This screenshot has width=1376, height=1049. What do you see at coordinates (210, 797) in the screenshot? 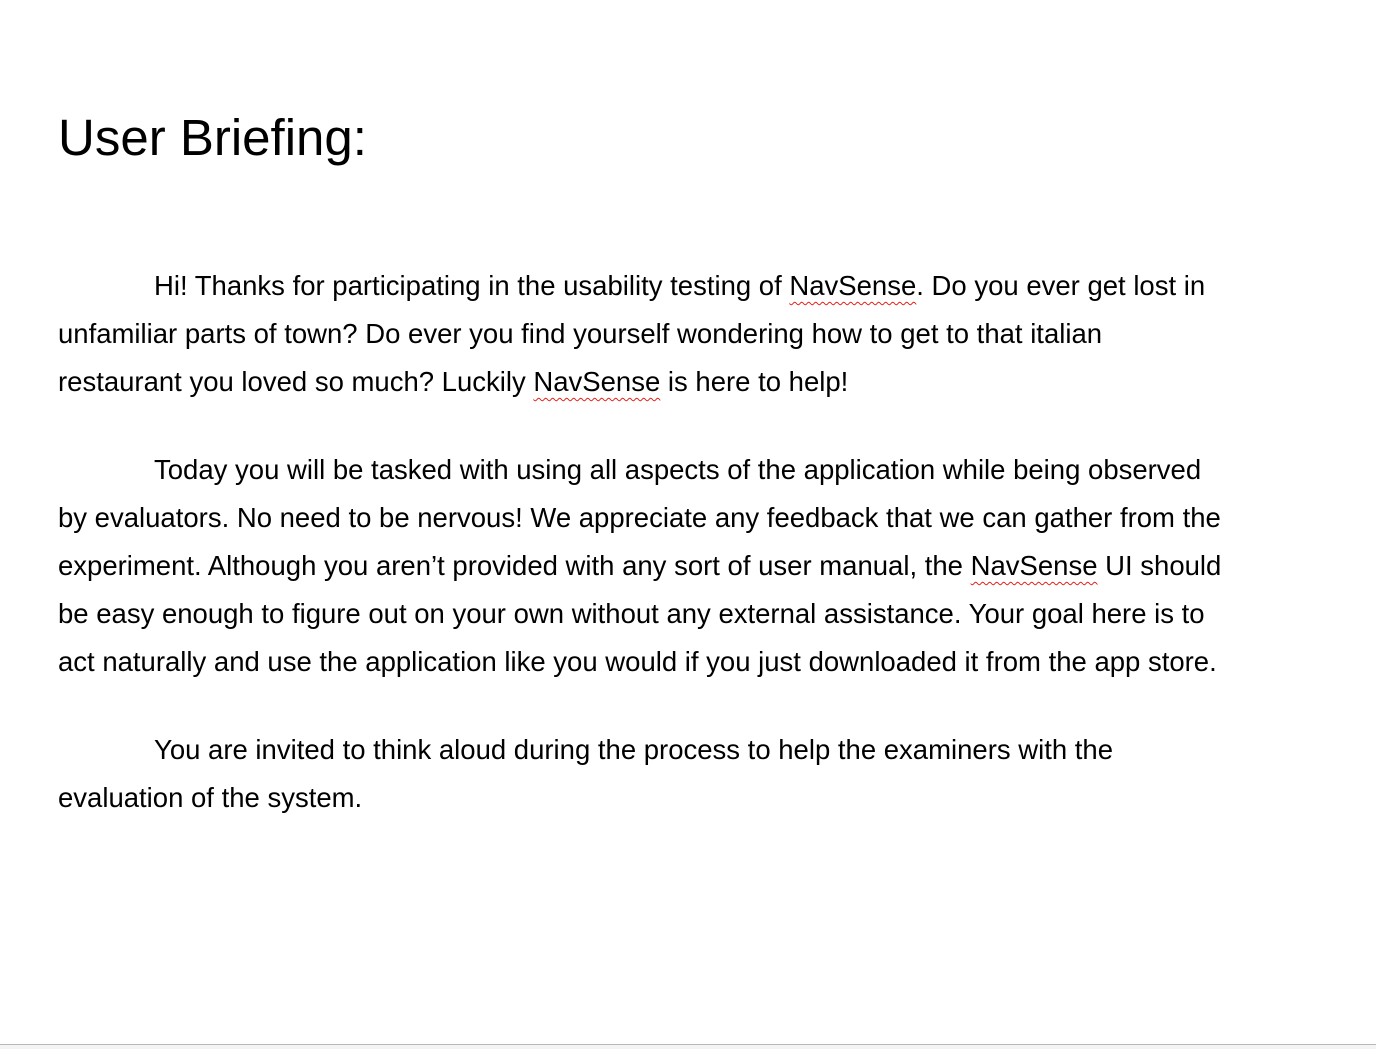
I see `text-line: evaluation of the system.` at bounding box center [210, 797].